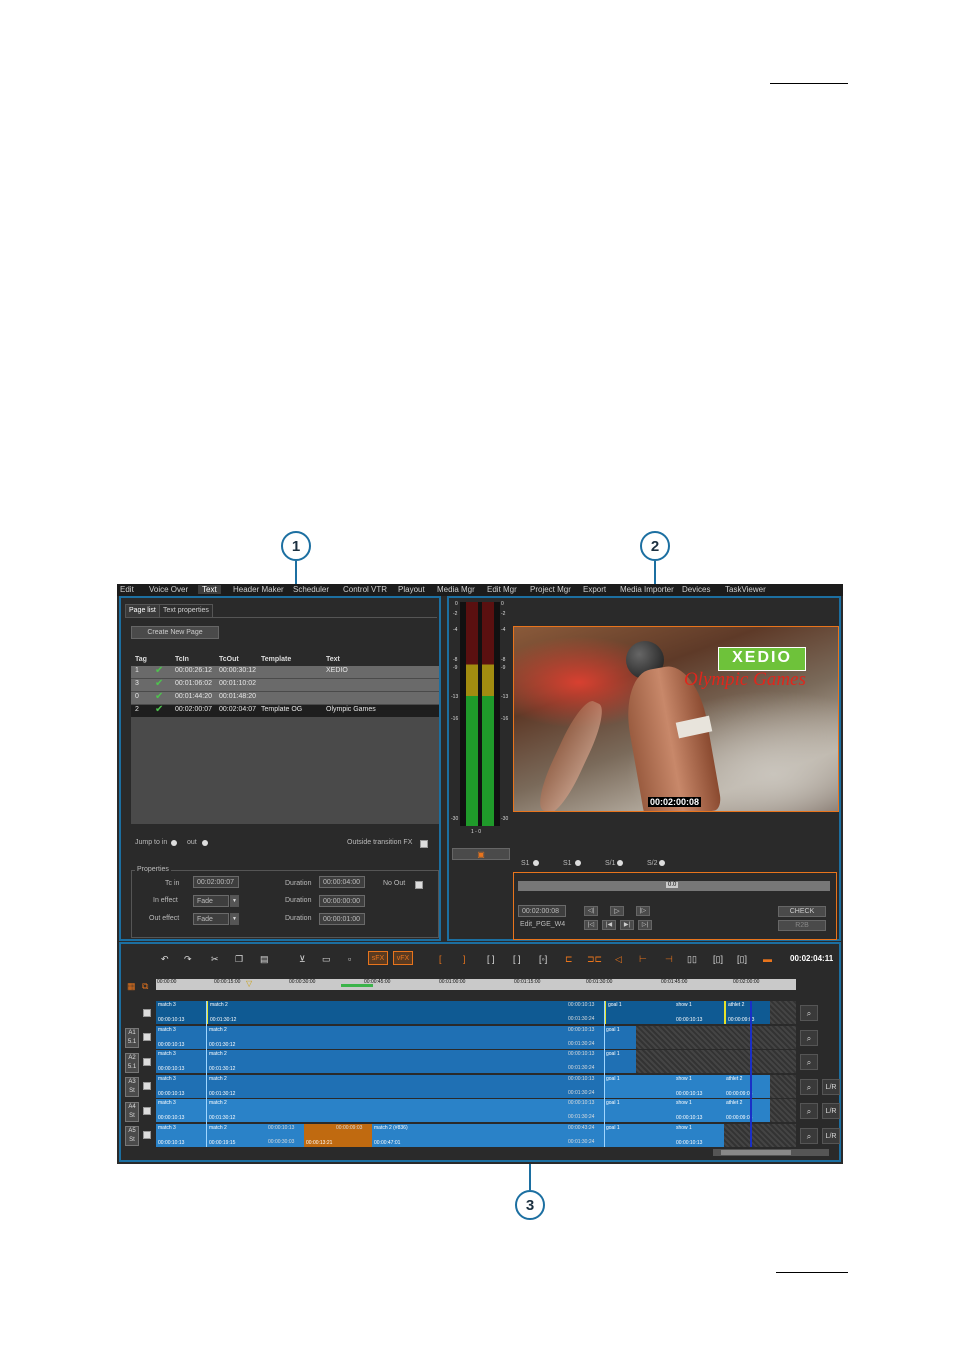 This screenshot has height=1350, width=954. What do you see at coordinates (326, 959) in the screenshot?
I see `camera-icon: ▭` at bounding box center [326, 959].